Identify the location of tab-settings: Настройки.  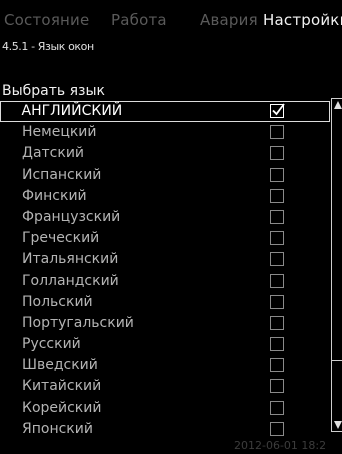
(302, 20).